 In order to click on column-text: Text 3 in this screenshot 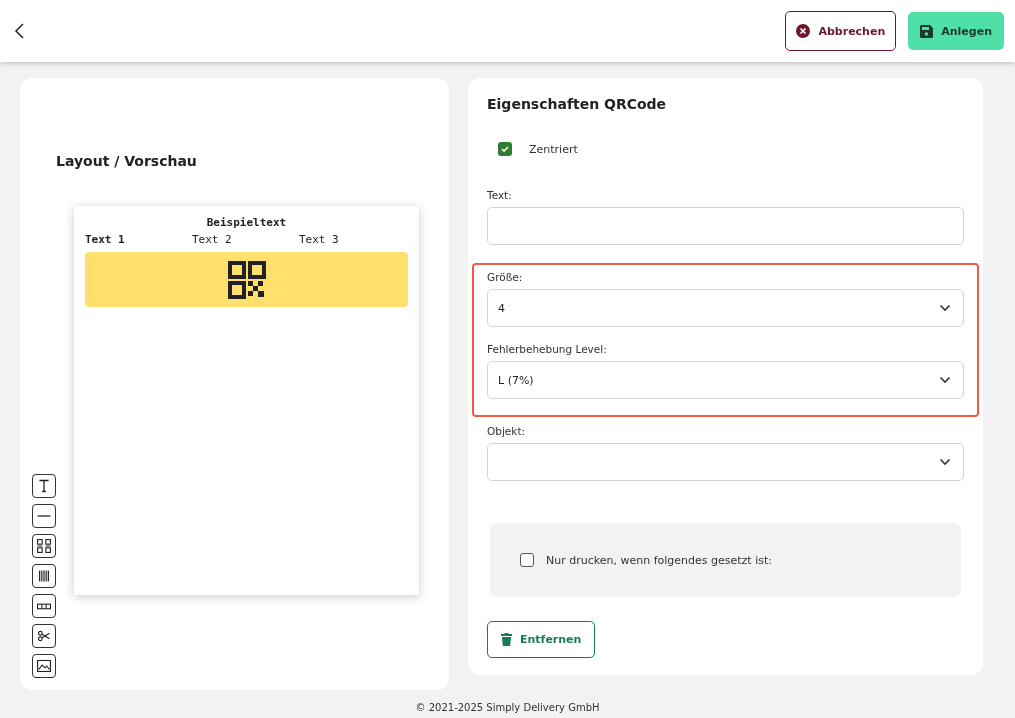, I will do `click(319, 239)`.